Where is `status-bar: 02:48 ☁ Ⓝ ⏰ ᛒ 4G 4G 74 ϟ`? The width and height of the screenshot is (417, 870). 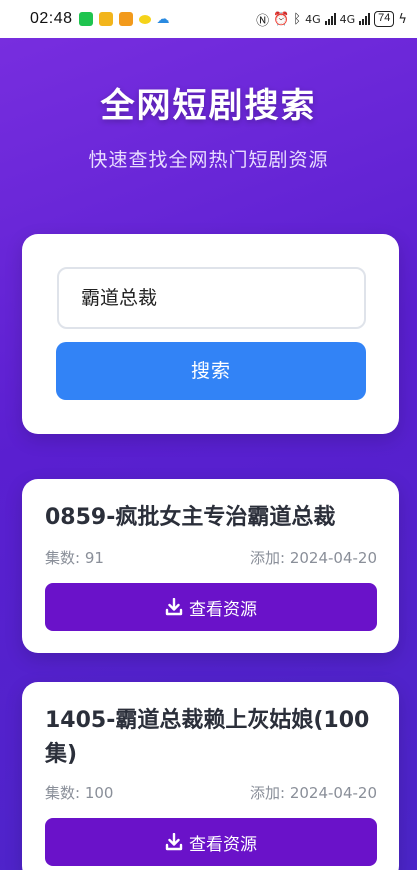
status-bar: 02:48 ☁ Ⓝ ⏰ ᛒ 4G 4G 74 ϟ is located at coordinates (208, 19).